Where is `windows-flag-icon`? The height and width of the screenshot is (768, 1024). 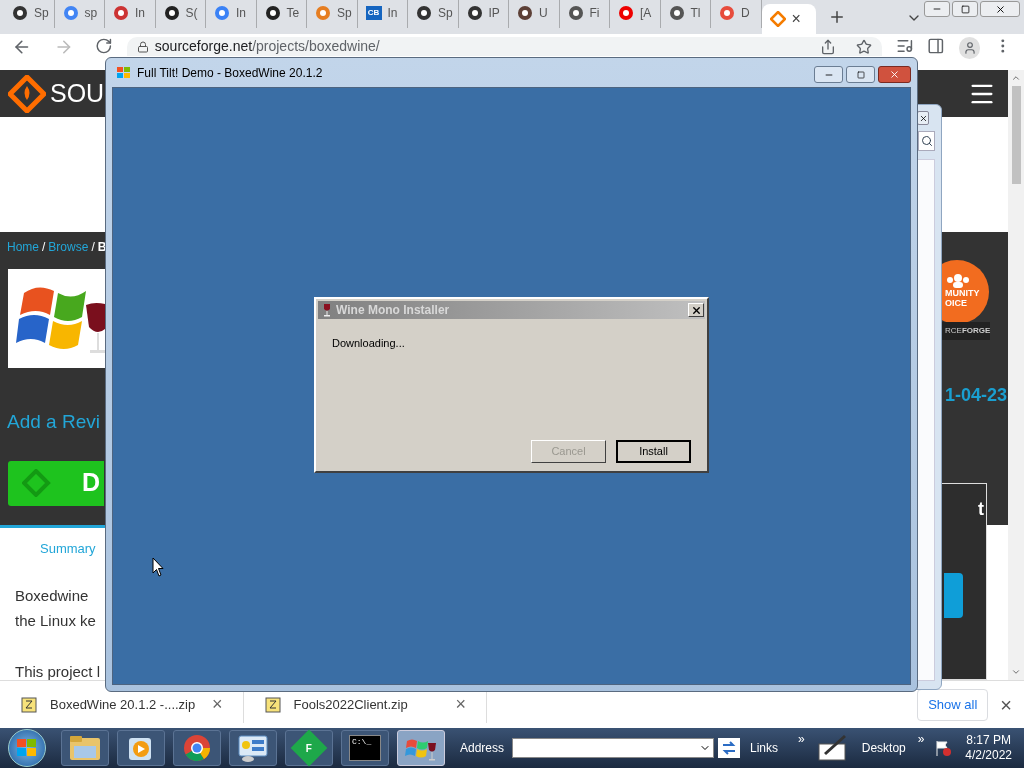 windows-flag-icon is located at coordinates (27, 748).